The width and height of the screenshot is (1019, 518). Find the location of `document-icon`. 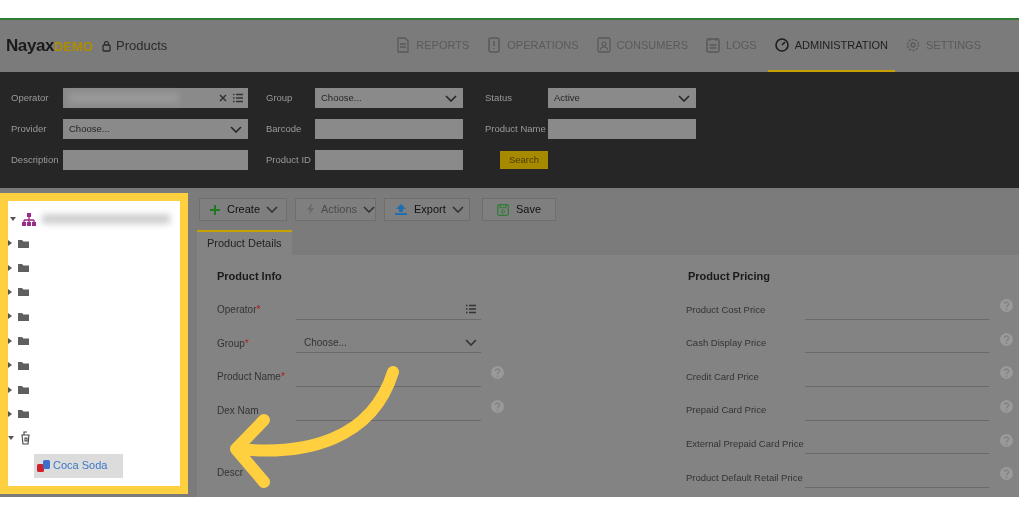

document-icon is located at coordinates (403, 45).